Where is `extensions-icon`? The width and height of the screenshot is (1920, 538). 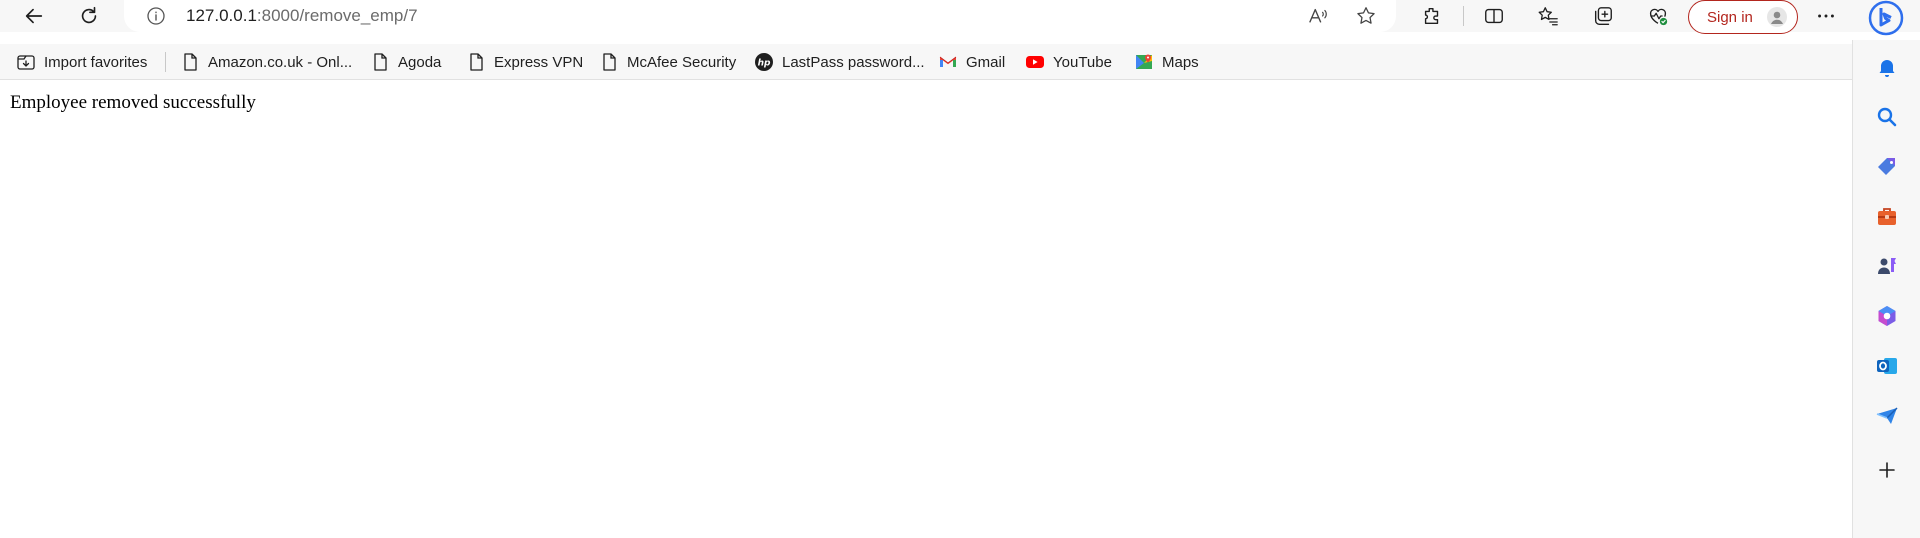 extensions-icon is located at coordinates (1431, 16).